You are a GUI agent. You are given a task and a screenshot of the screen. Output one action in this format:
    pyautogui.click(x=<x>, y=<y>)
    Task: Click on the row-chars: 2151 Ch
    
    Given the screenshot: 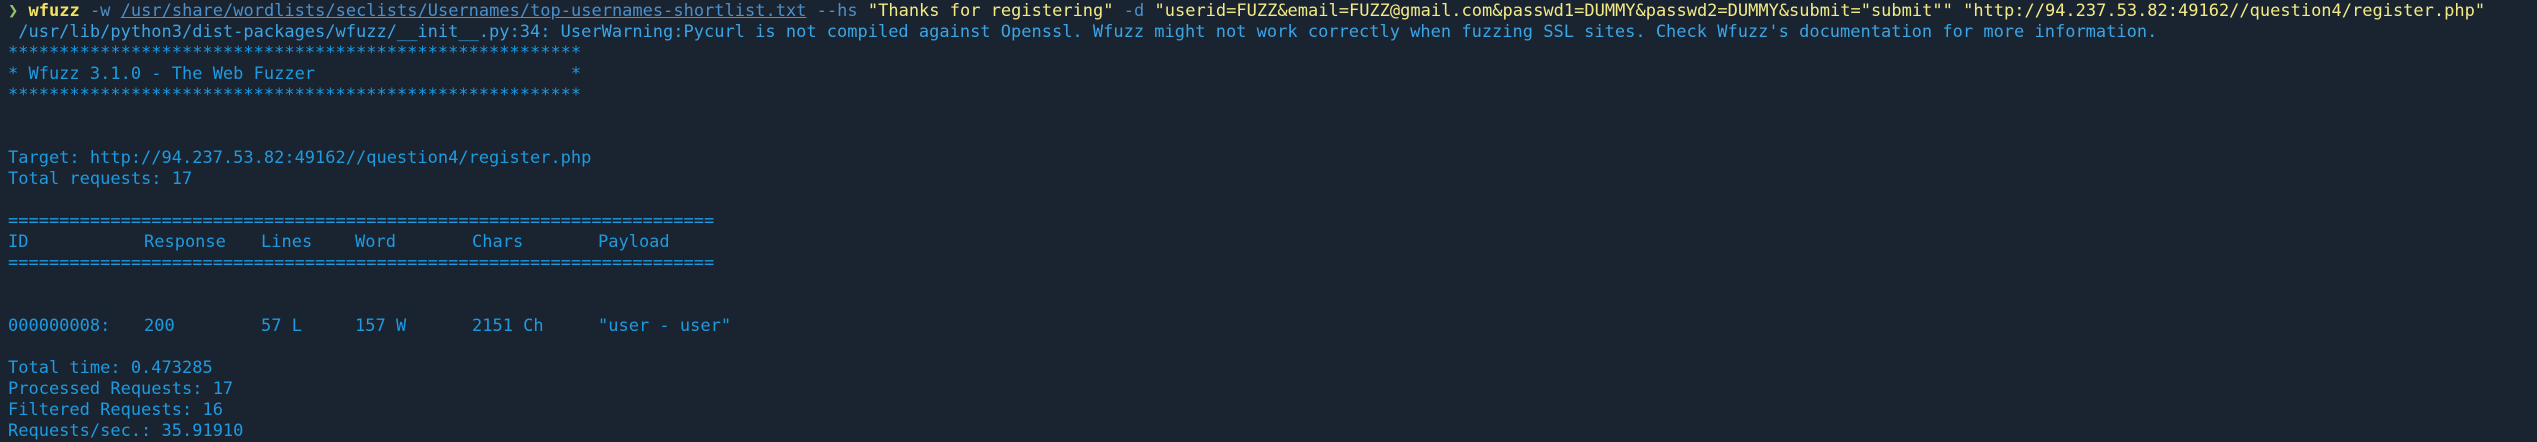 What is the action you would take?
    pyautogui.click(x=508, y=326)
    